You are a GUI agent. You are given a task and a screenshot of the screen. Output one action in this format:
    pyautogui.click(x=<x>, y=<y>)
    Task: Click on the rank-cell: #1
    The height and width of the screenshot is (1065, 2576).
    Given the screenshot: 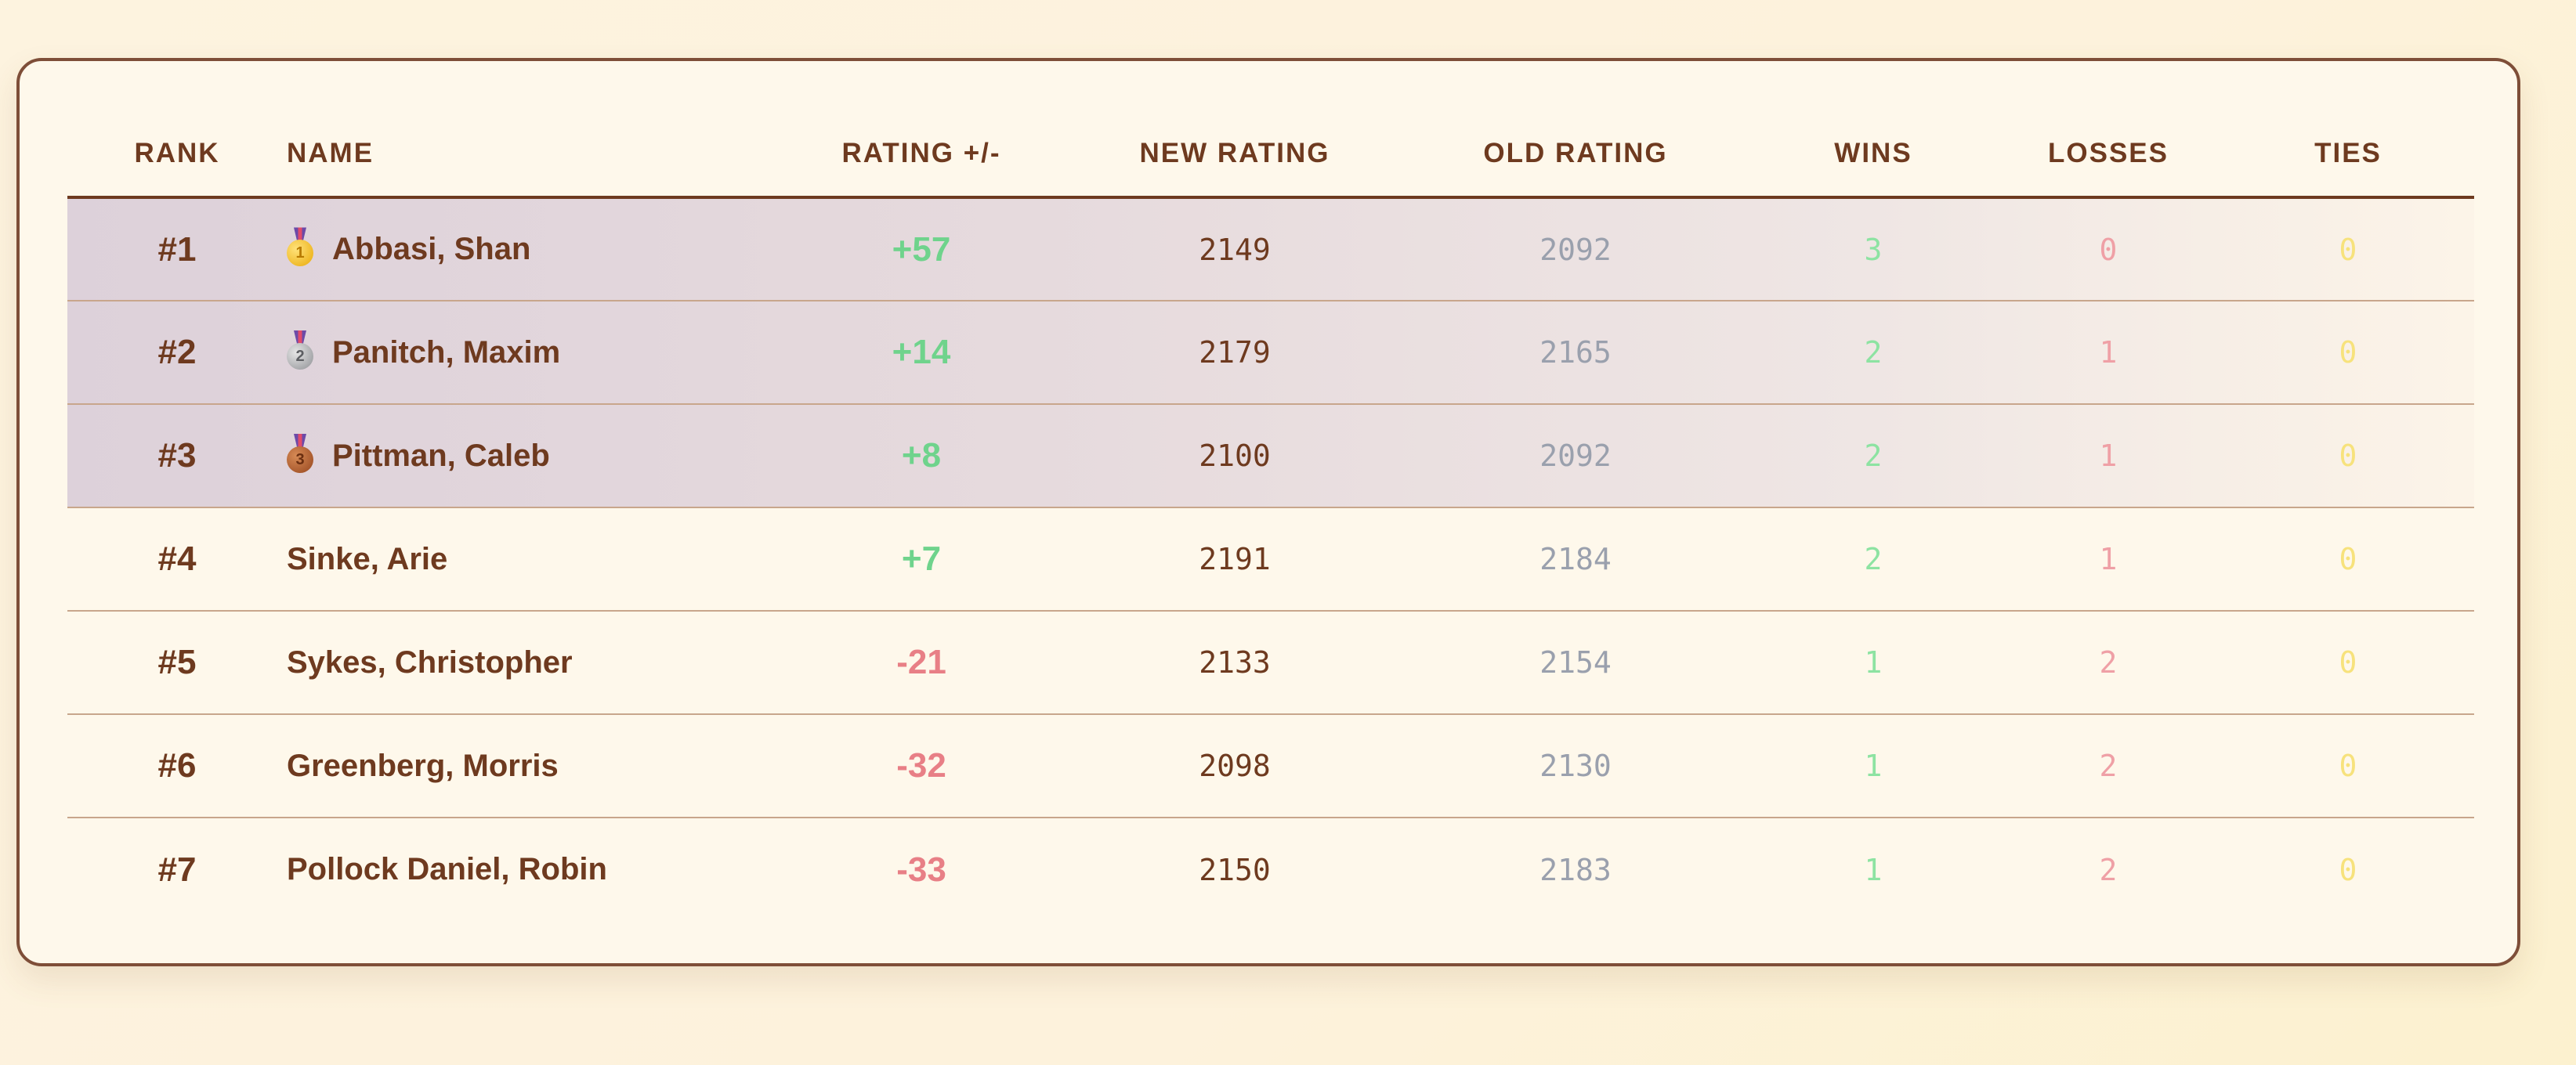 What is the action you would take?
    pyautogui.click(x=177, y=249)
    